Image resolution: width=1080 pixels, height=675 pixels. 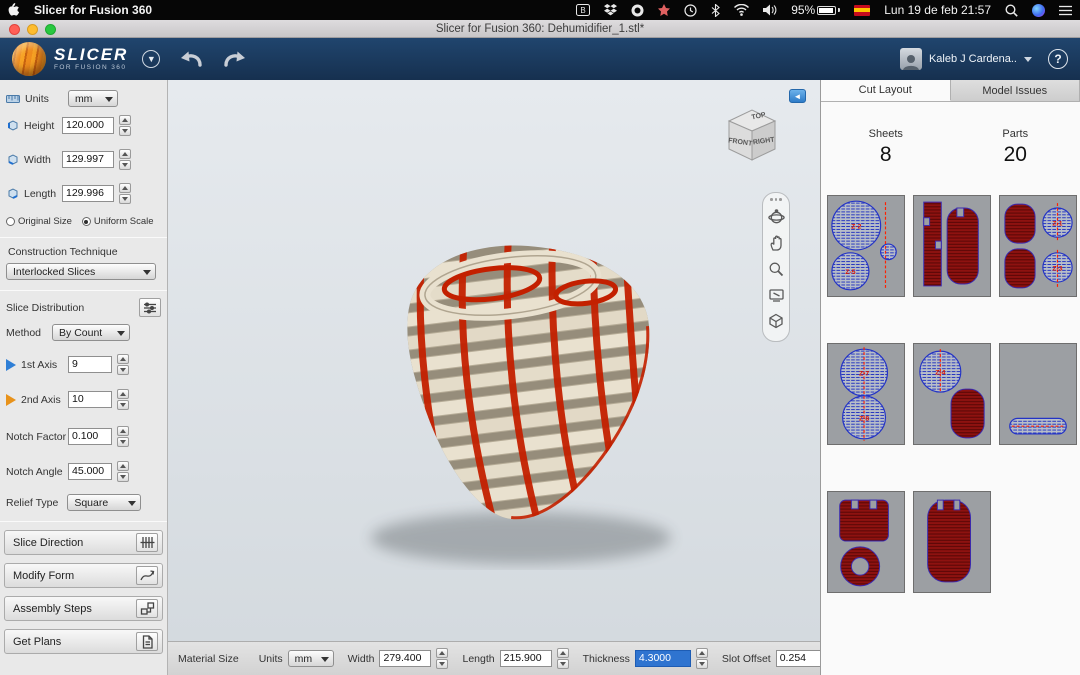 I want to click on length-row: Length 129.996, so click(x=83, y=193).